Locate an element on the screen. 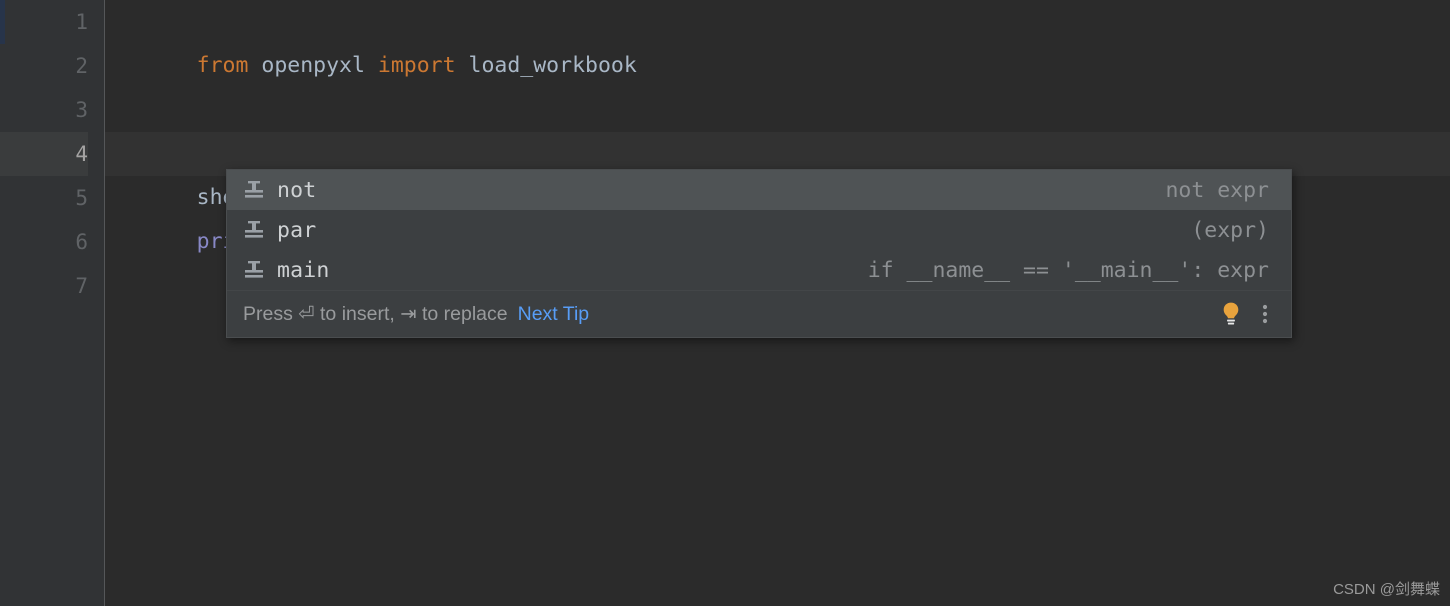  completion-item-description: (expr) is located at coordinates (1230, 230).